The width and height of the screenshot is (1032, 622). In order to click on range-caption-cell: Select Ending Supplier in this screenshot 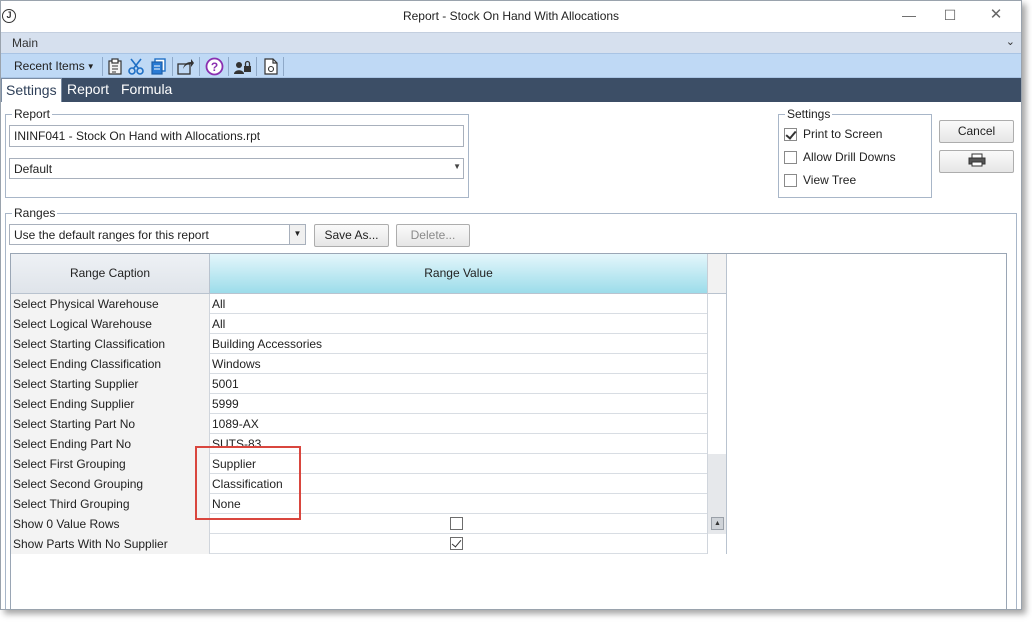, I will do `click(110, 404)`.